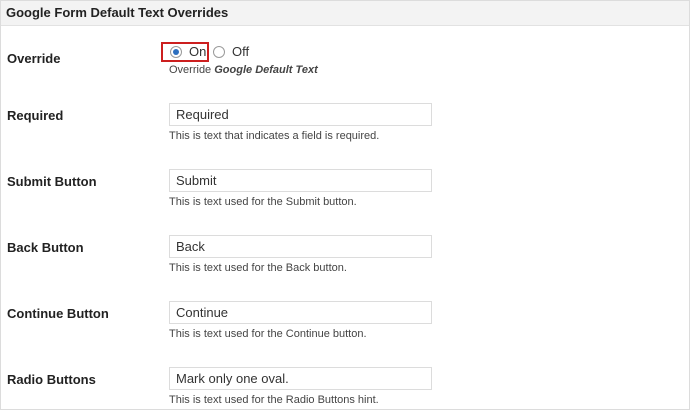 The height and width of the screenshot is (410, 690). What do you see at coordinates (58, 313) in the screenshot?
I see `continue-button-label: Continue Button` at bounding box center [58, 313].